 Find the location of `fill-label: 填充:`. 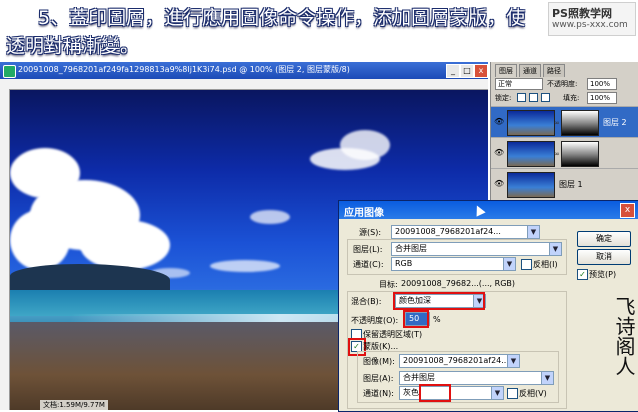

fill-label: 填充: is located at coordinates (571, 98).